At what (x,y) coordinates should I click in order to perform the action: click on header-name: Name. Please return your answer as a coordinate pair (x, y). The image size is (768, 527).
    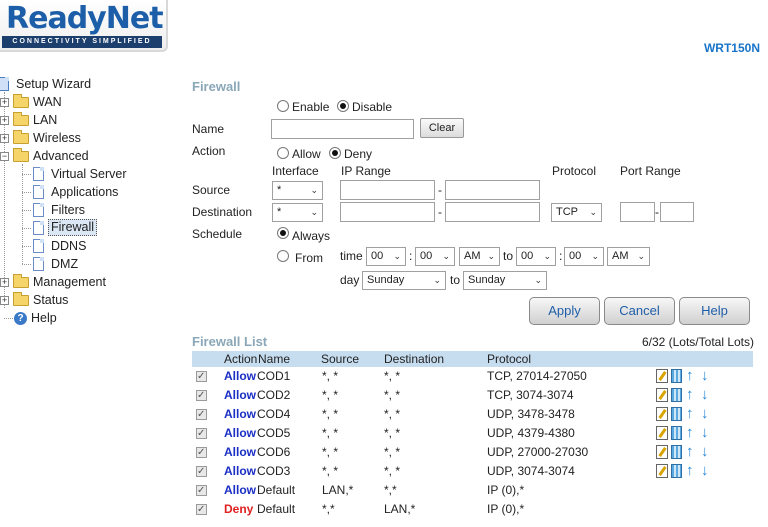
    Looking at the image, I should click on (274, 359).